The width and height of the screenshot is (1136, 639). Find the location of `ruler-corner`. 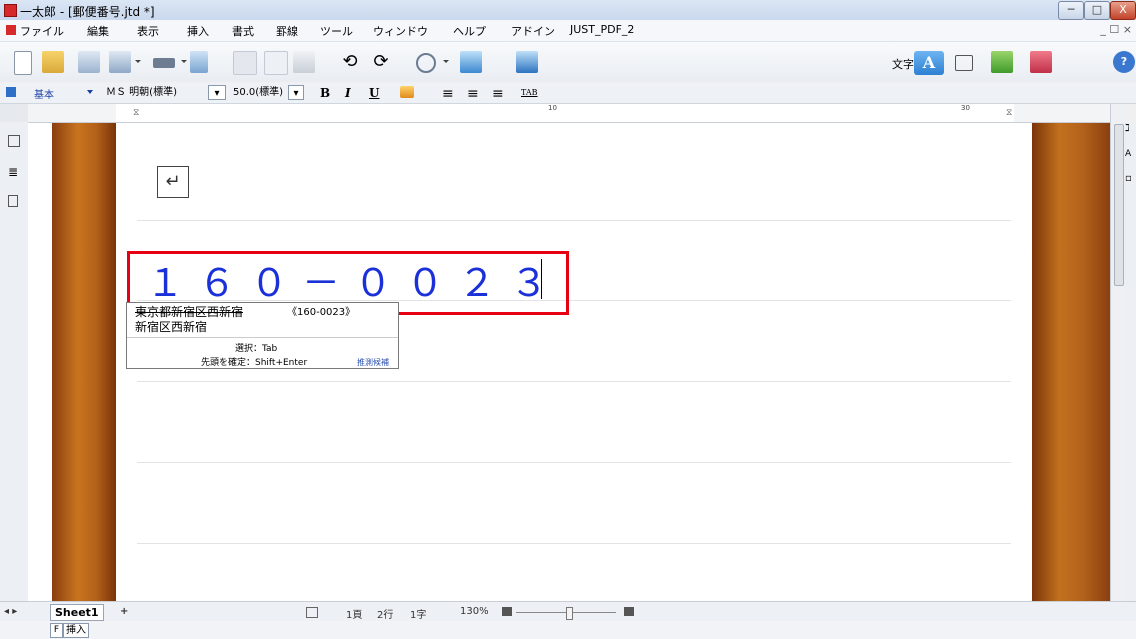

ruler-corner is located at coordinates (14, 113).